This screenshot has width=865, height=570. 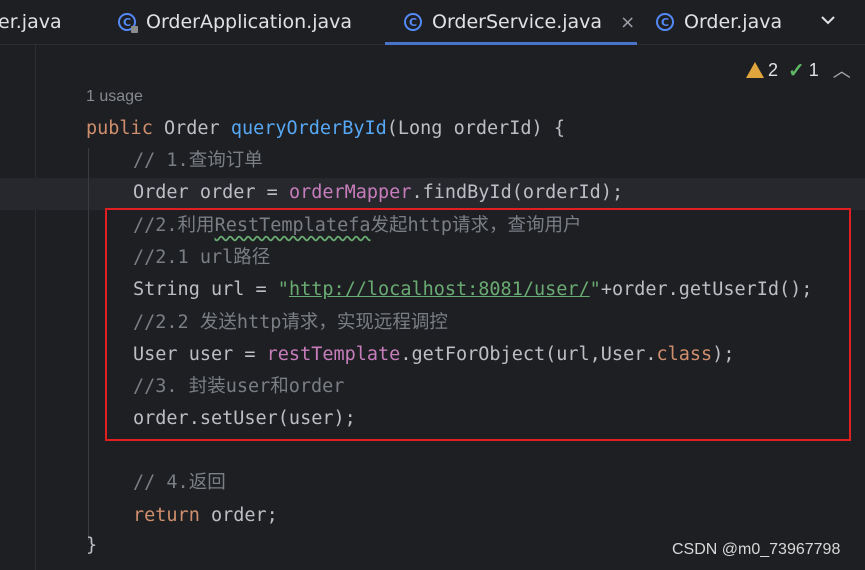 What do you see at coordinates (813, 69) in the screenshot?
I see `weak-warning-count: 1` at bounding box center [813, 69].